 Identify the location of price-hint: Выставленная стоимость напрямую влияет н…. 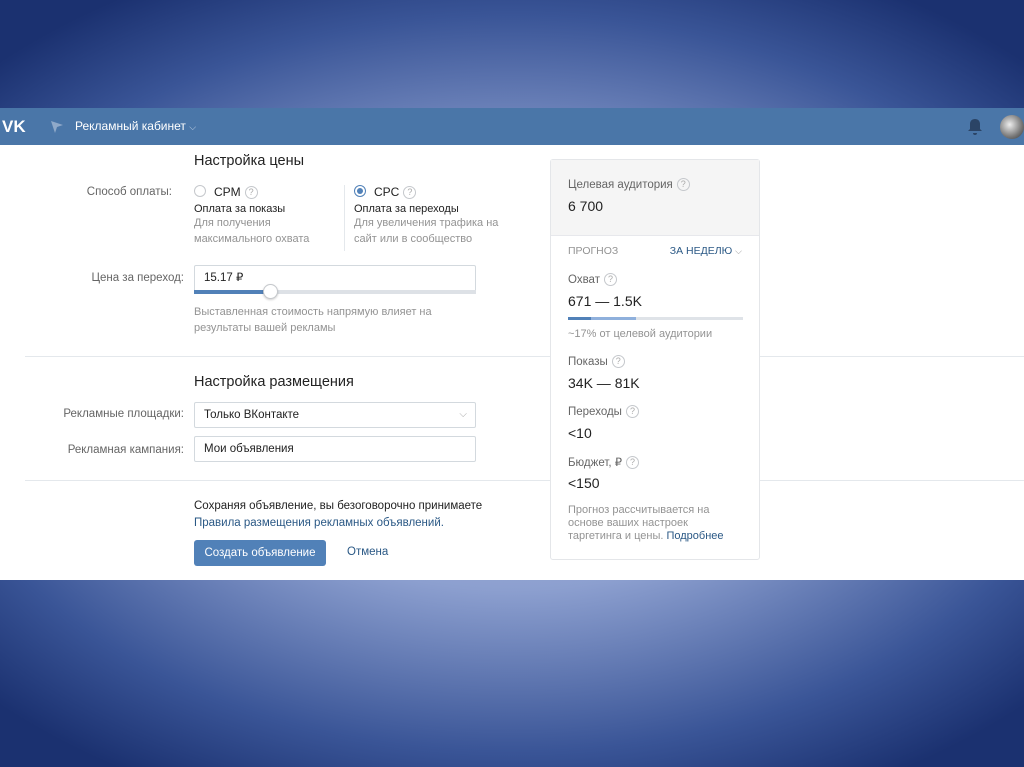
(313, 320).